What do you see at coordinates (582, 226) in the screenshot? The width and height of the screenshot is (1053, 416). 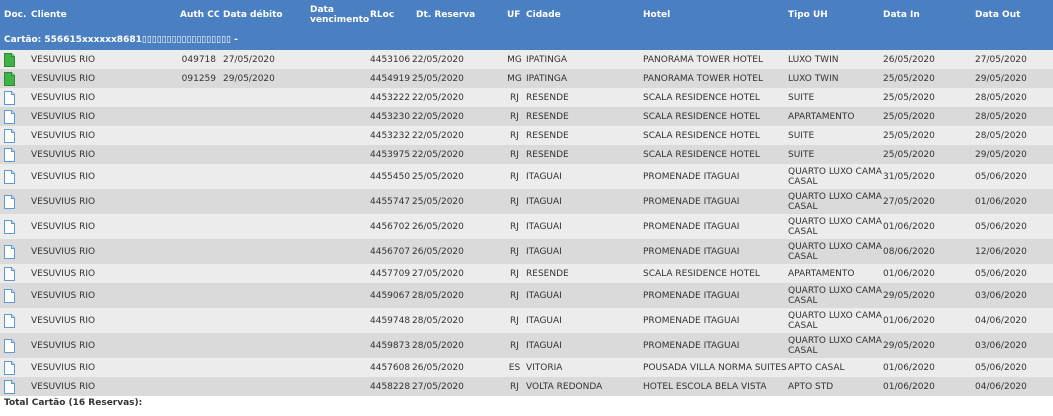 I see `cell-cidade: ITAGUAI` at bounding box center [582, 226].